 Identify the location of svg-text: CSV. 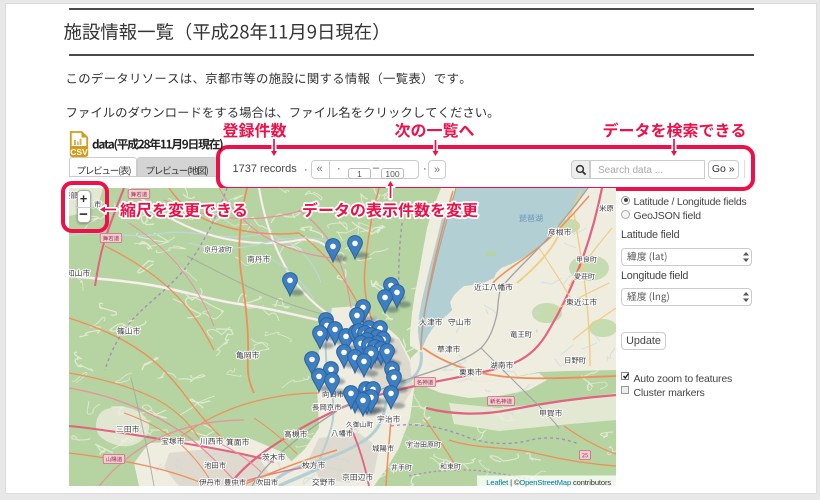
(79, 152).